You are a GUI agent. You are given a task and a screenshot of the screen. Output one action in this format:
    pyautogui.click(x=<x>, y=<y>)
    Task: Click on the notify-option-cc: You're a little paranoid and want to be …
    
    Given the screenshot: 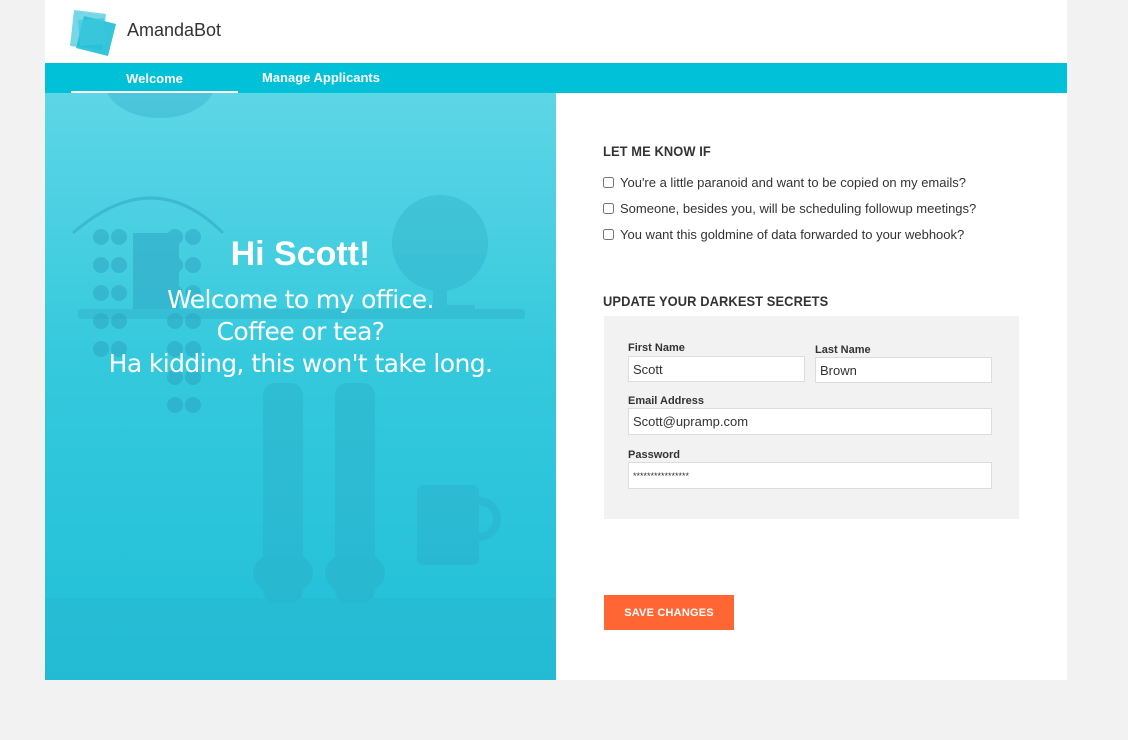 What is the action you would take?
    pyautogui.click(x=813, y=182)
    